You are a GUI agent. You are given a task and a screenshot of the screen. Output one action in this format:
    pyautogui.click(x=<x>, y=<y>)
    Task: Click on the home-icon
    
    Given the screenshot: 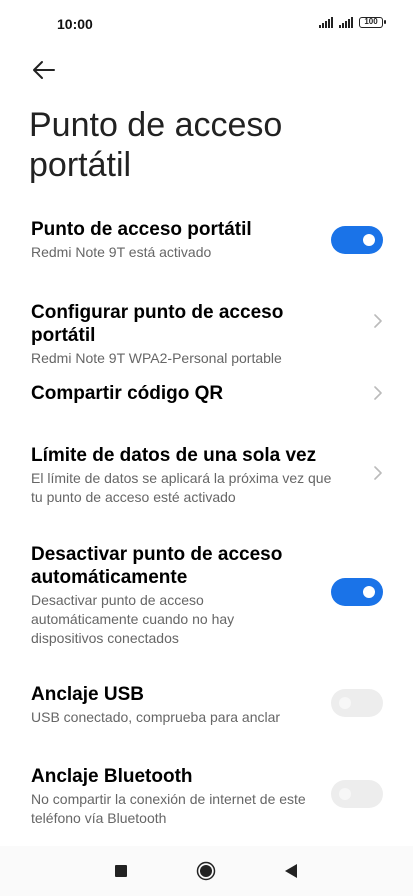 What is the action you would take?
    pyautogui.click(x=206, y=871)
    